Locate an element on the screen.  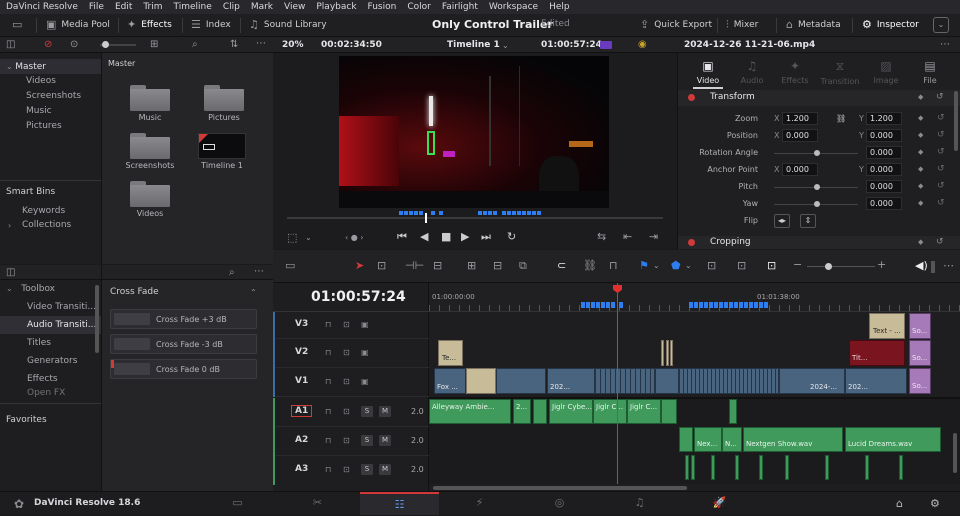
fx-titles: Titles is located at coordinates (50, 343).